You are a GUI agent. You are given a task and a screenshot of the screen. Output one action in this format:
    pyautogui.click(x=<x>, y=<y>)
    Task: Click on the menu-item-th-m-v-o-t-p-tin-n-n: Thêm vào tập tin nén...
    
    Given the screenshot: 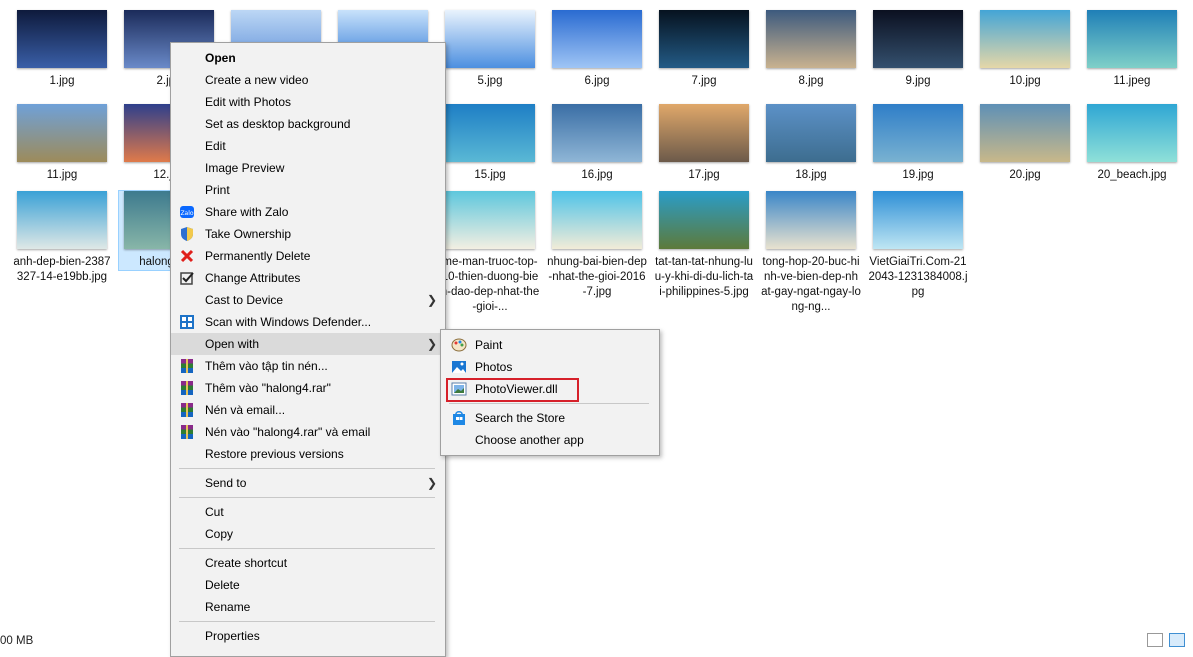 What is the action you would take?
    pyautogui.click(x=308, y=366)
    